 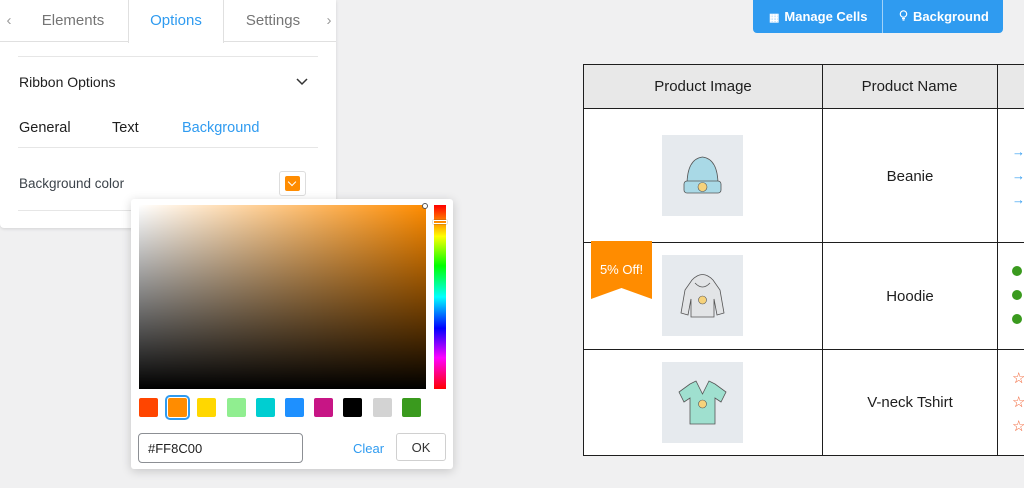 I want to click on column-divider, so click(x=997, y=260).